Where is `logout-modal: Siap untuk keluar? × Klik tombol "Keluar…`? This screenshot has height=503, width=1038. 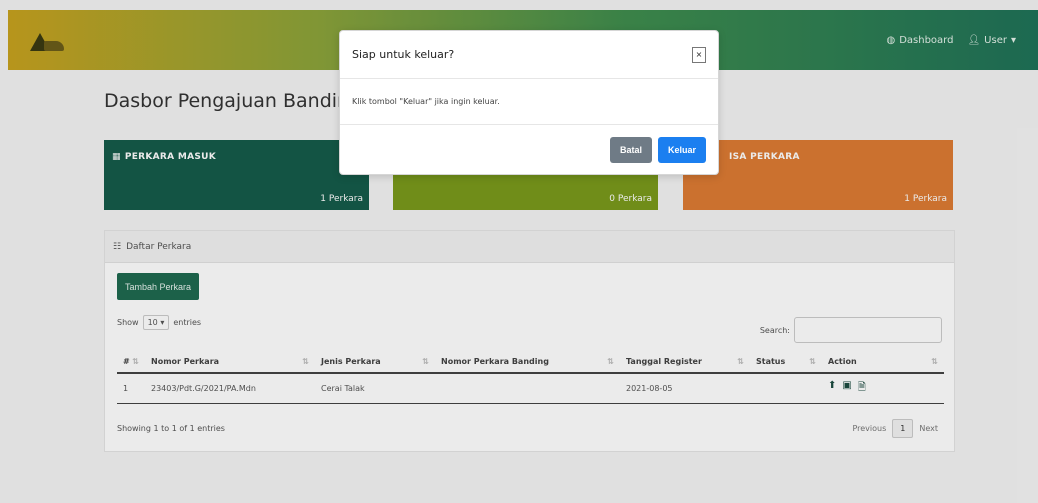 logout-modal: Siap untuk keluar? × Klik tombol "Keluar… is located at coordinates (529, 102).